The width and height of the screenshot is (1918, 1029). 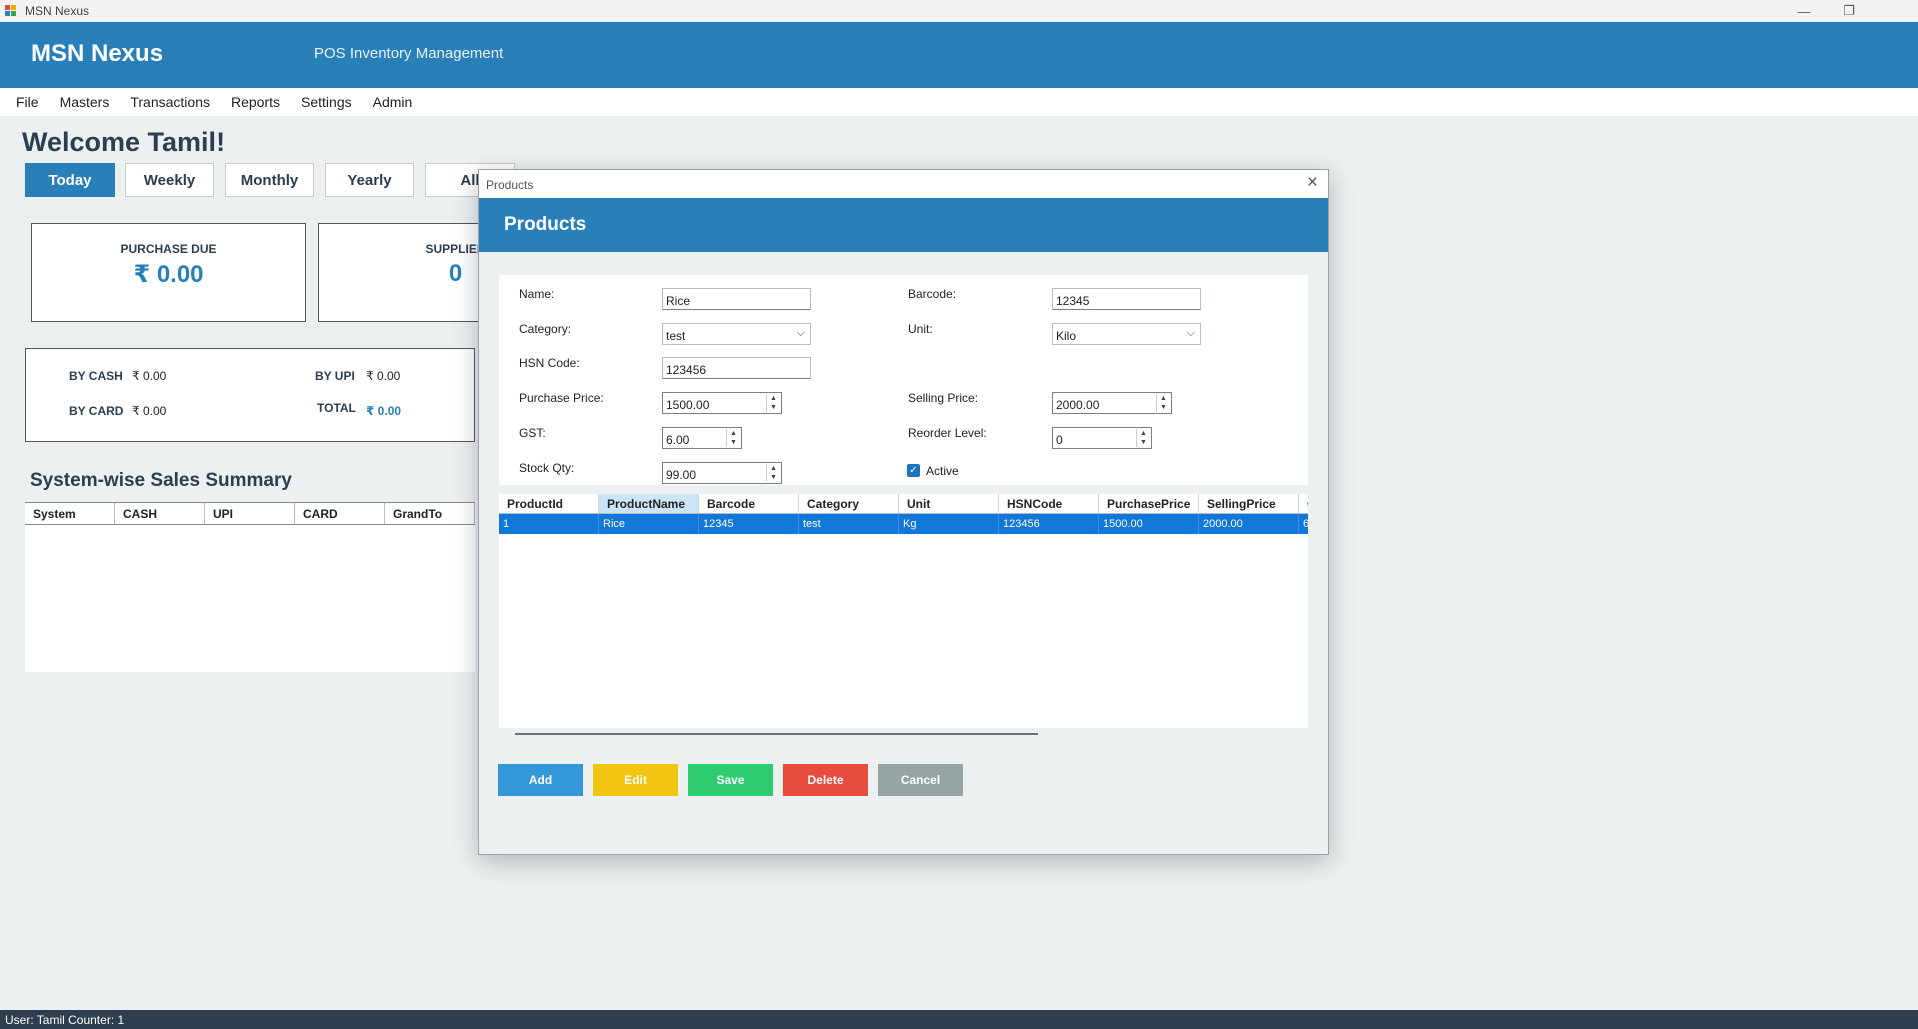 I want to click on today-button: Today, so click(x=70, y=180).